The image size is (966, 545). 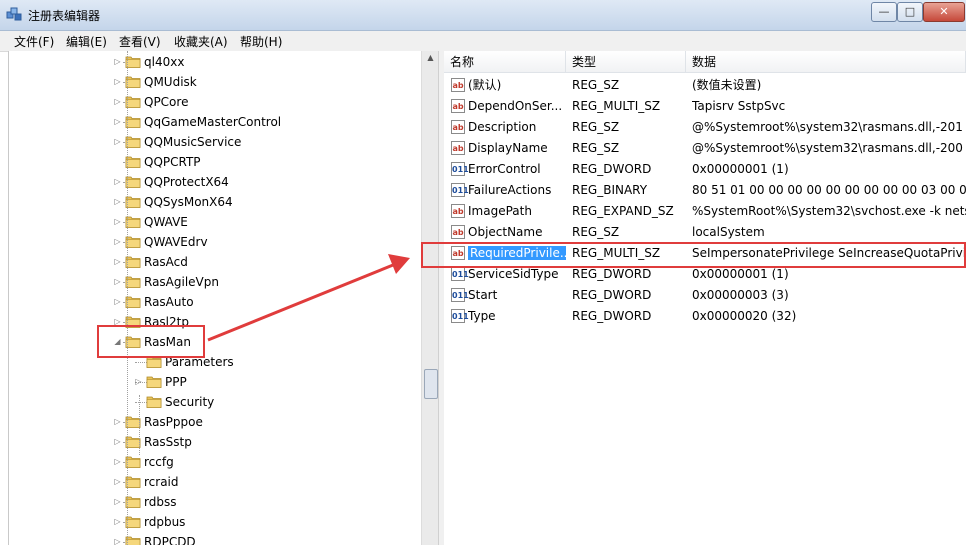 I want to click on annotation-arrow-icon, so click(x=308, y=298).